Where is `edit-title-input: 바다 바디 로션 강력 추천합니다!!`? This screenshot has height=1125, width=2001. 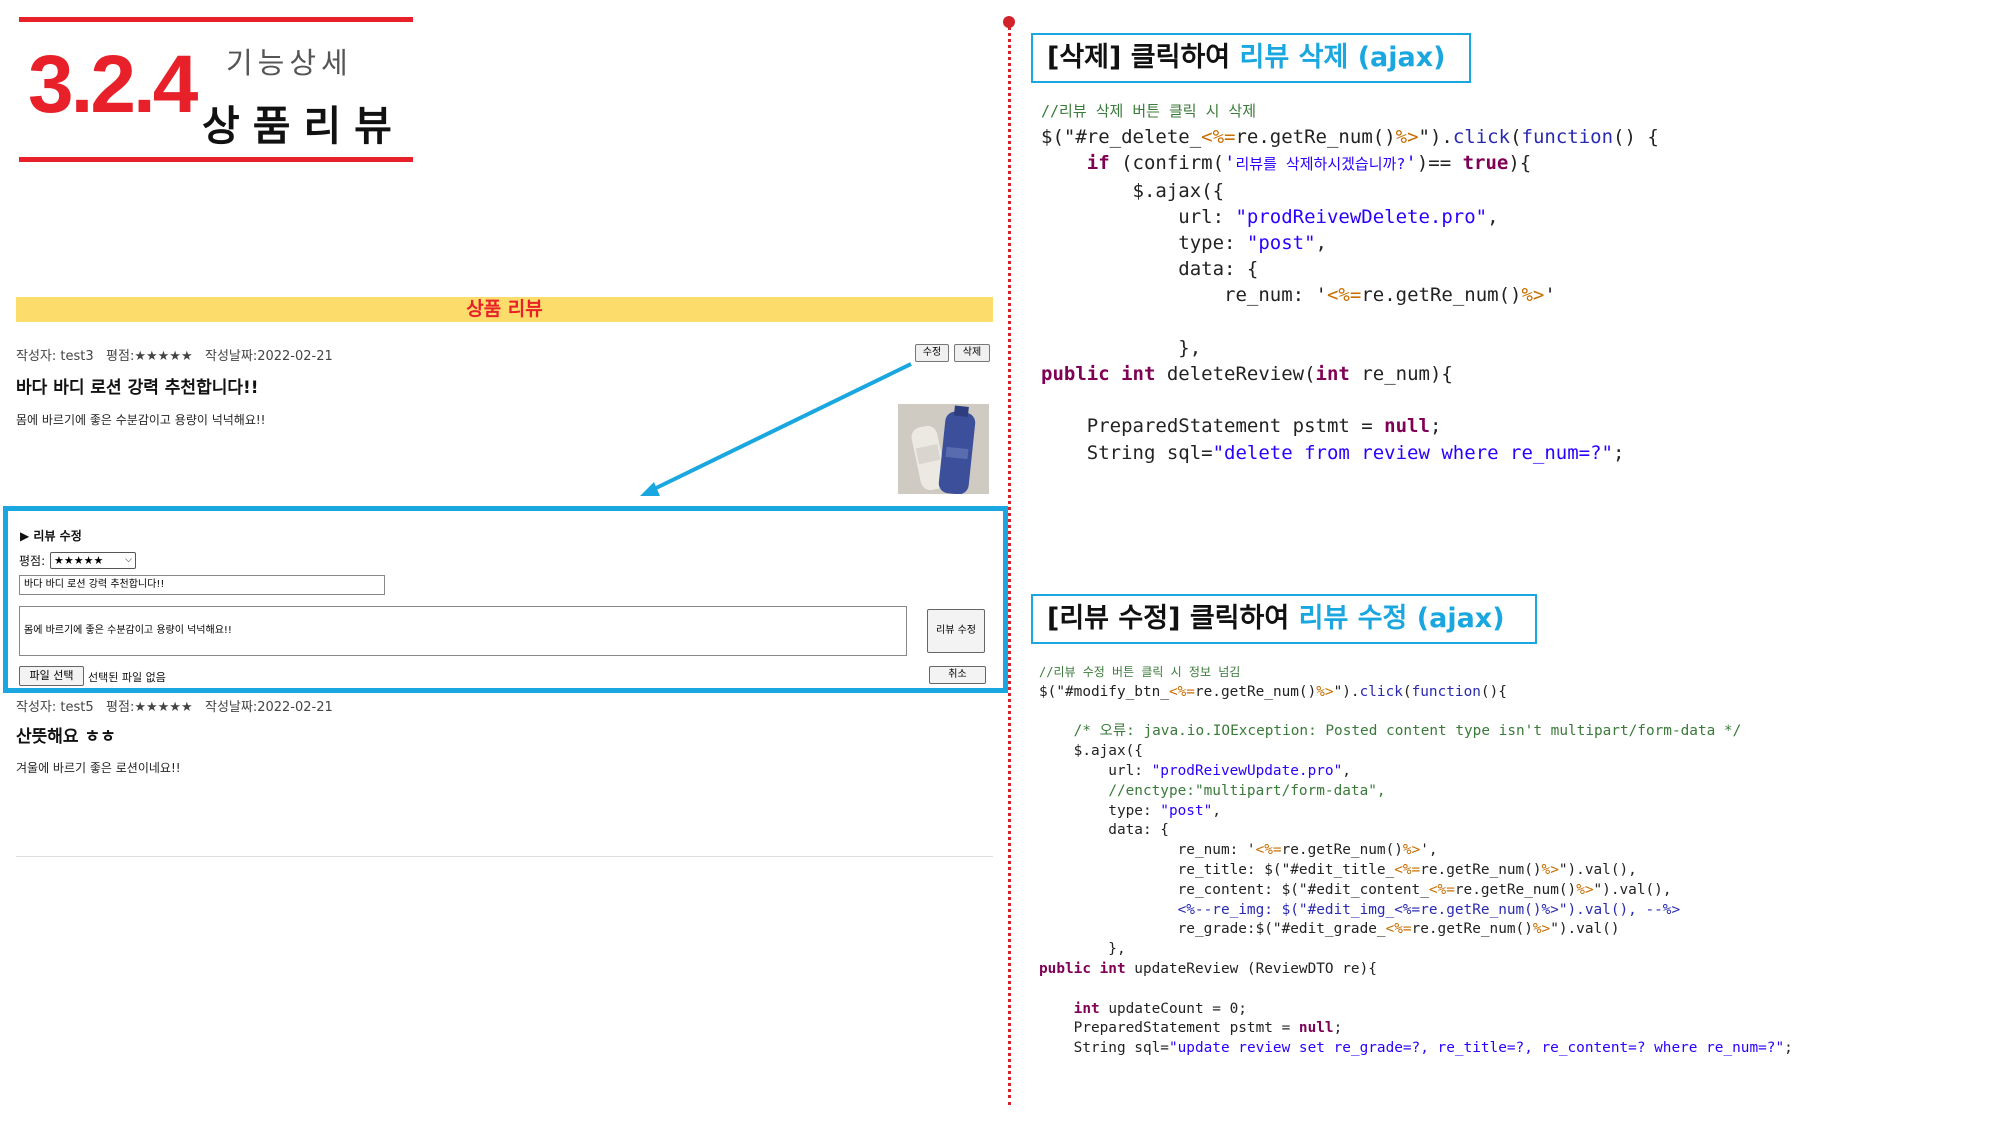
edit-title-input: 바다 바디 로션 강력 추천합니다!! is located at coordinates (202, 585).